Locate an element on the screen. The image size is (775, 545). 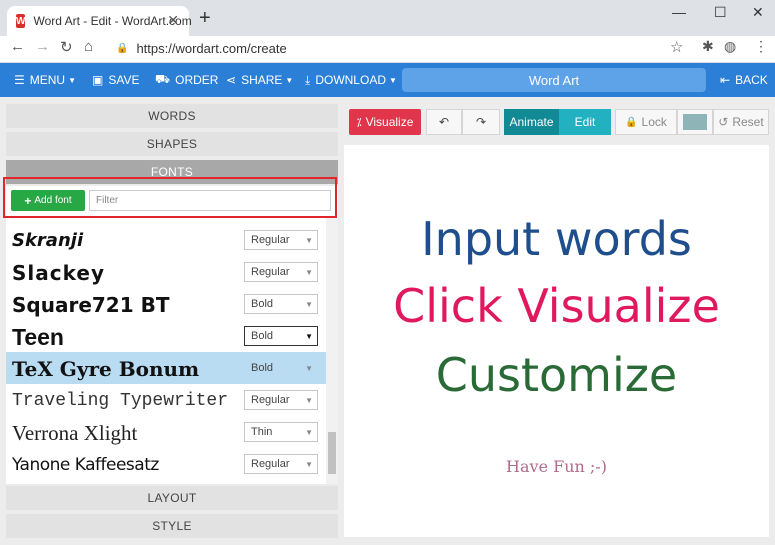
redo-button: ↷ is located at coordinates (481, 122).